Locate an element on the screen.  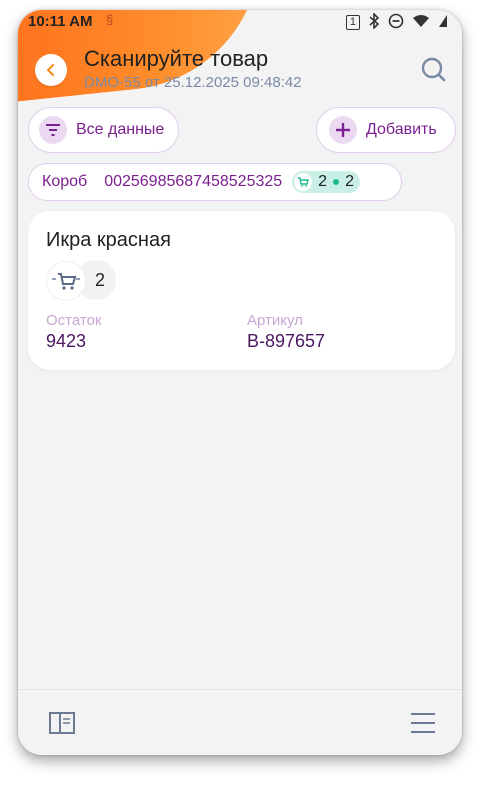
article-label: Артикул is located at coordinates (275, 320).